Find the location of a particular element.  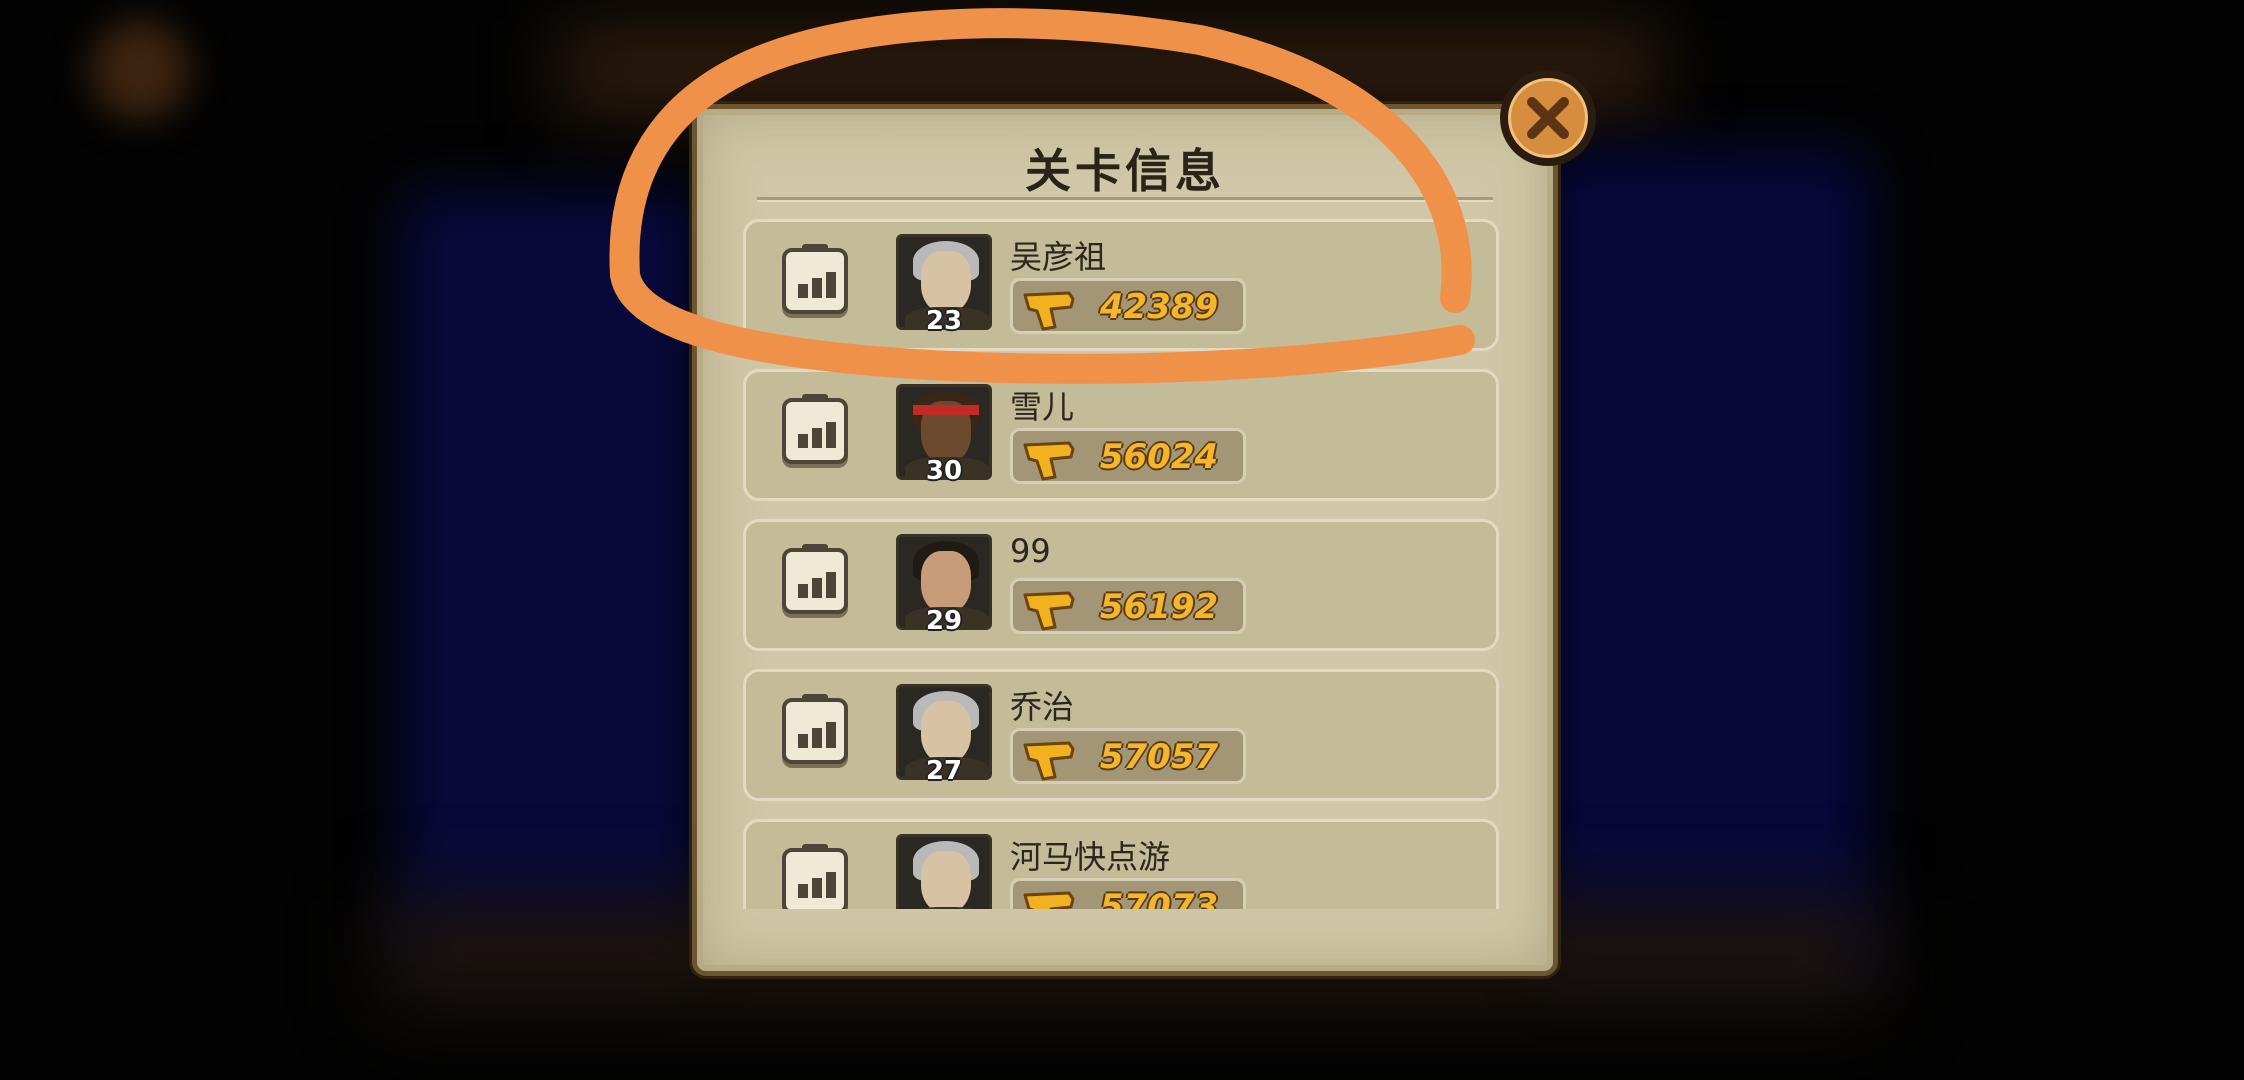

avatar is located at coordinates (944, 871).